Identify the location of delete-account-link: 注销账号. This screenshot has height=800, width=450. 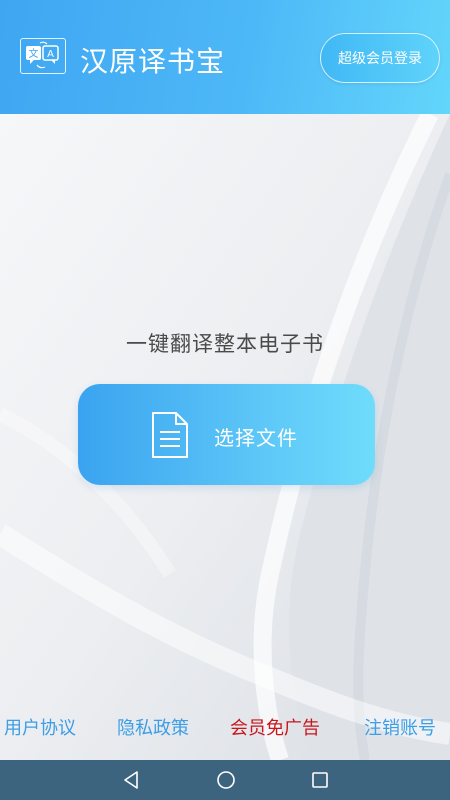
(400, 727).